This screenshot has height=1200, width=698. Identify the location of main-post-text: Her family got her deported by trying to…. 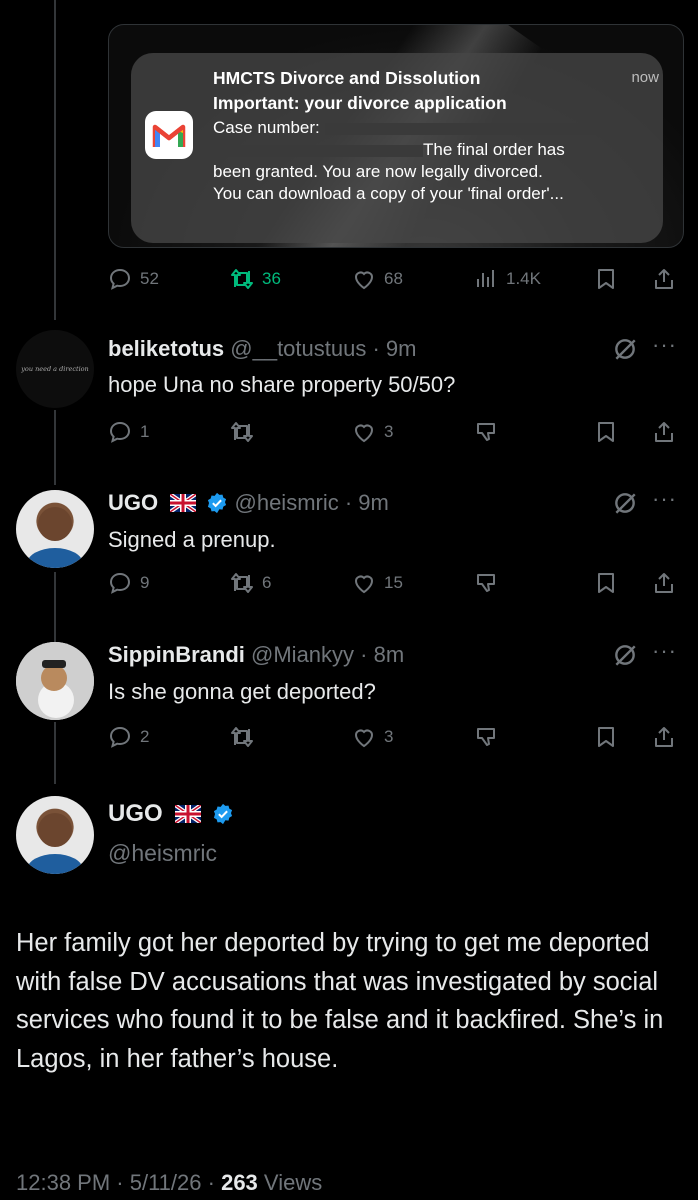
(340, 1001).